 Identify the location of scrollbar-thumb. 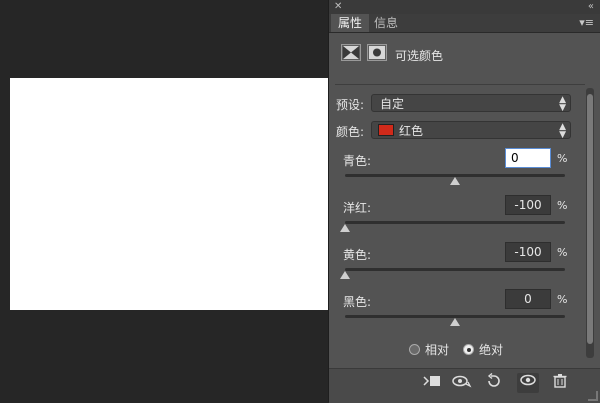
(590, 219).